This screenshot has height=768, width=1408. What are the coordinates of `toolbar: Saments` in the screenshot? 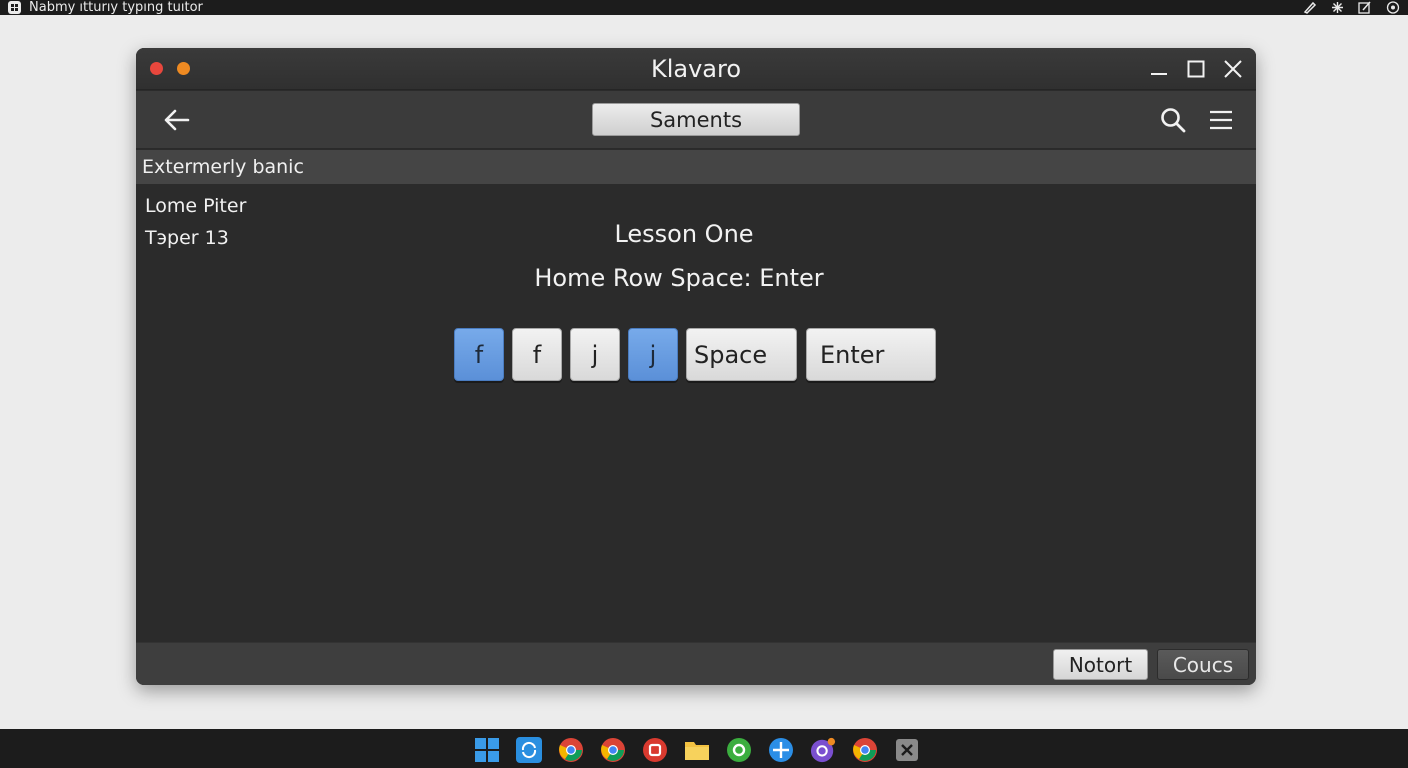 It's located at (696, 120).